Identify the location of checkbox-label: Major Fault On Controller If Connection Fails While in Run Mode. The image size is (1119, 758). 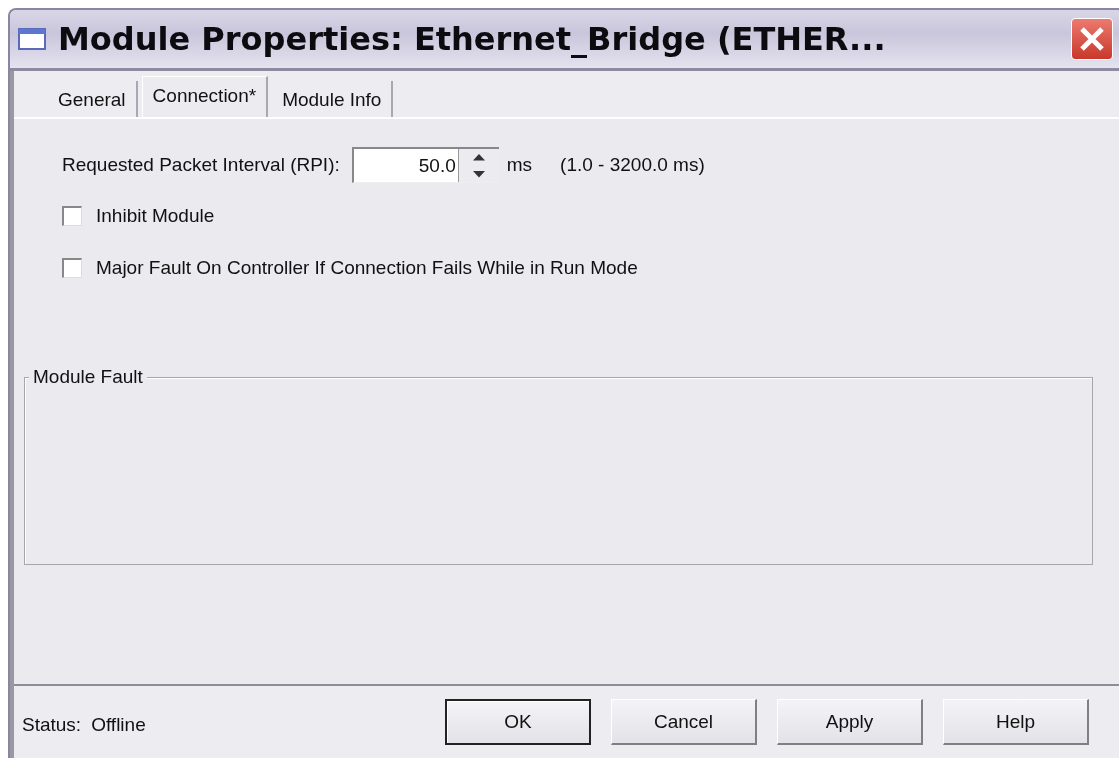
(367, 268).